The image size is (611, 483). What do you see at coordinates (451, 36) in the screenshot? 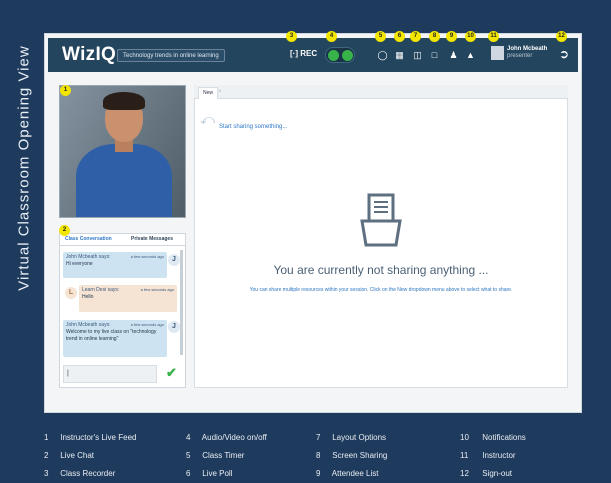
I see `callout-badge: 9` at bounding box center [451, 36].